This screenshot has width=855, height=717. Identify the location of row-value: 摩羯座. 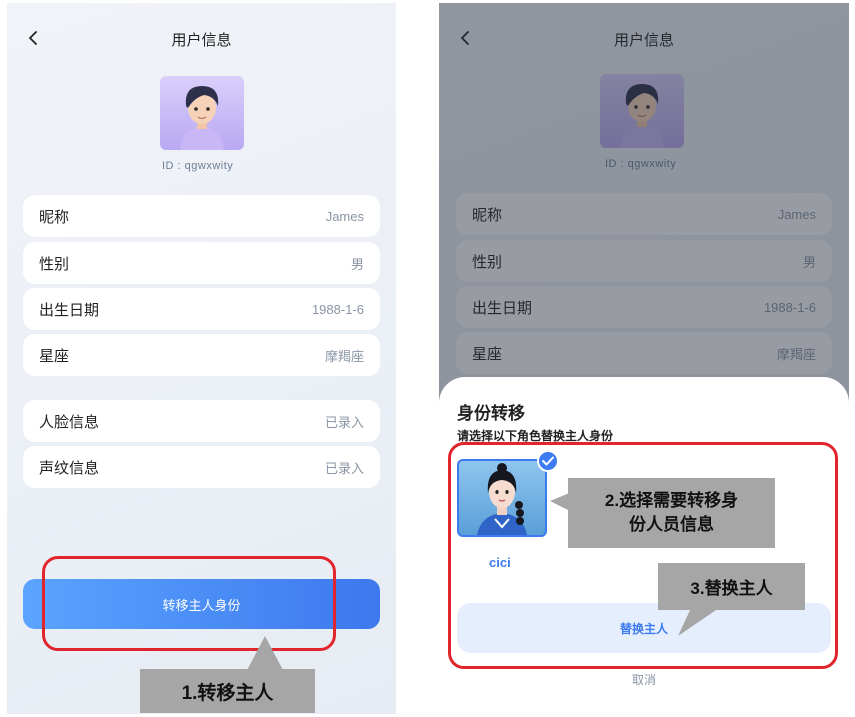
(344, 356).